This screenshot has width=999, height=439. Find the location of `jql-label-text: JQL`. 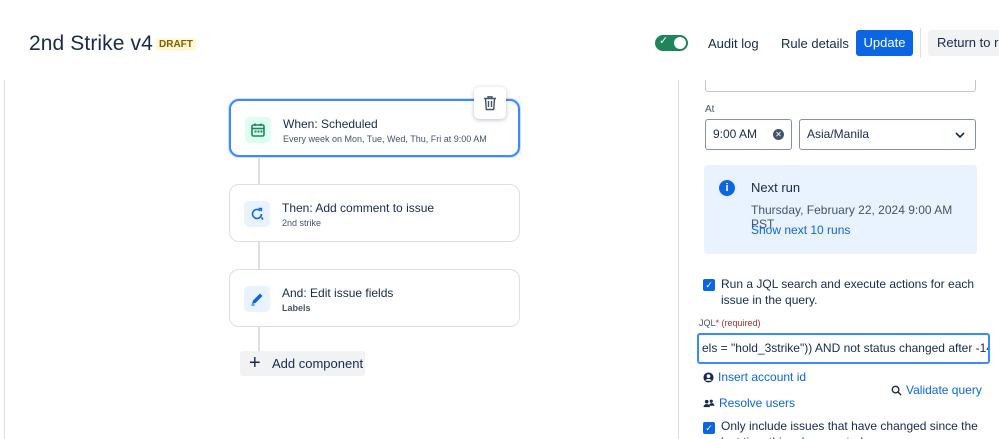

jql-label-text: JQL is located at coordinates (707, 323).